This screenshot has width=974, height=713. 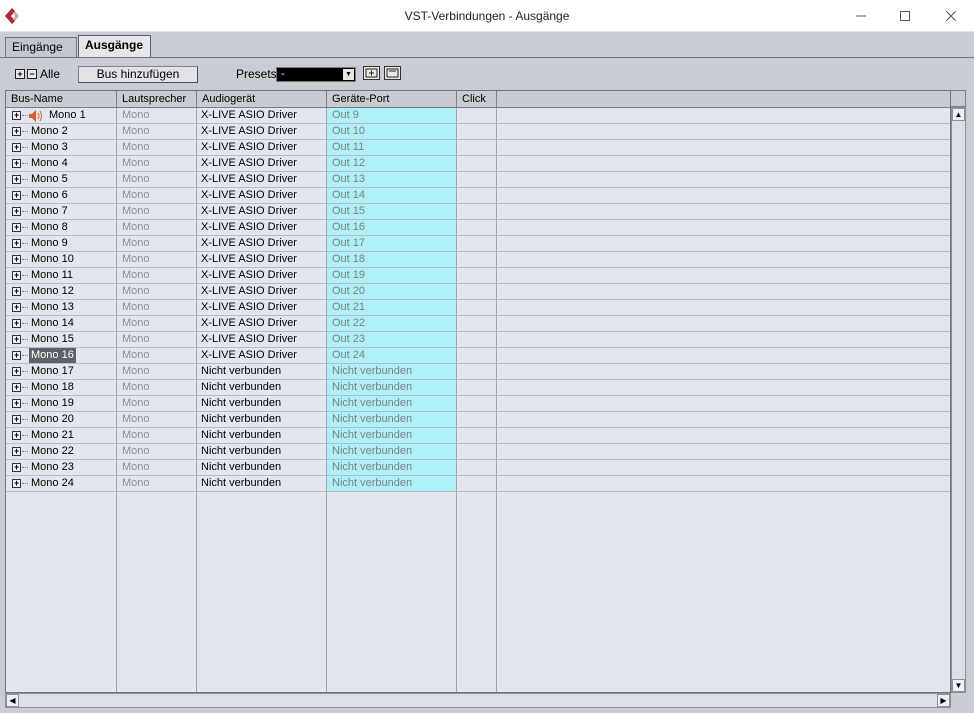 I want to click on bus-name-cell: Mono 20, so click(x=52, y=419).